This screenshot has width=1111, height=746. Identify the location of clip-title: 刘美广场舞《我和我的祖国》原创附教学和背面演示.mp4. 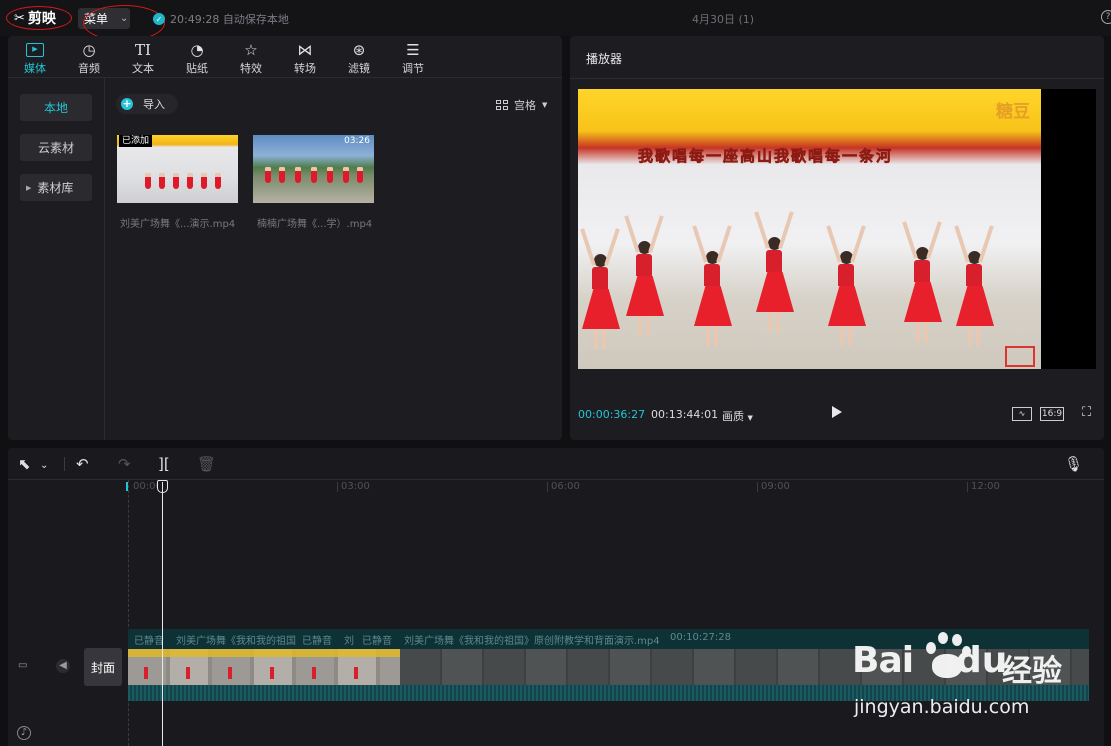
(532, 641).